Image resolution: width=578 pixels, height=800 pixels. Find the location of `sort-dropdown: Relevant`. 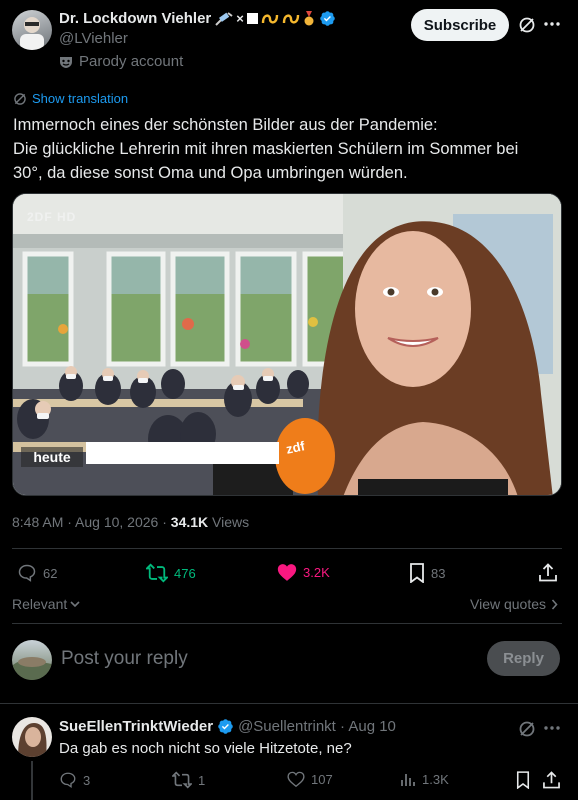

sort-dropdown: Relevant is located at coordinates (46, 604).